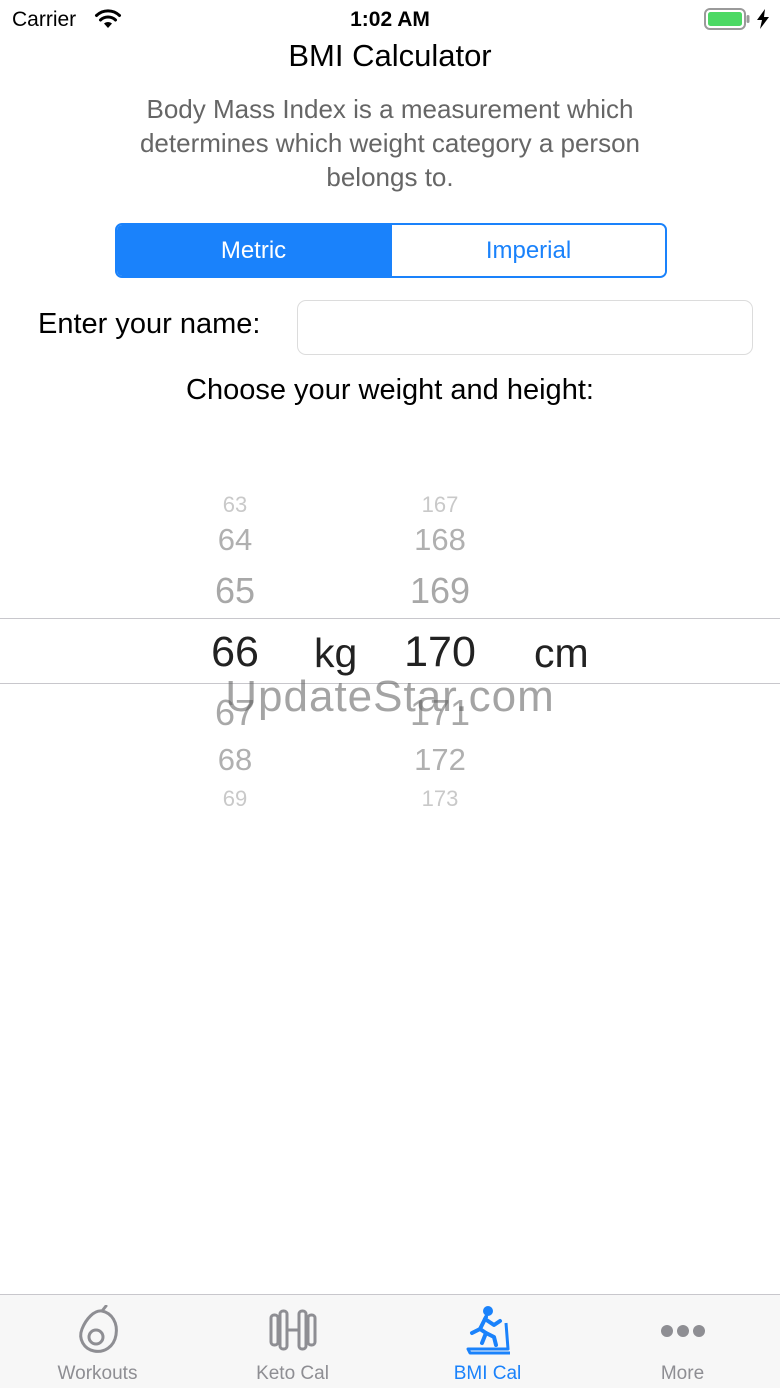 This screenshot has height=1388, width=780. Describe the element at coordinates (292, 1373) in the screenshot. I see `tab-label: Keto Cal` at that location.